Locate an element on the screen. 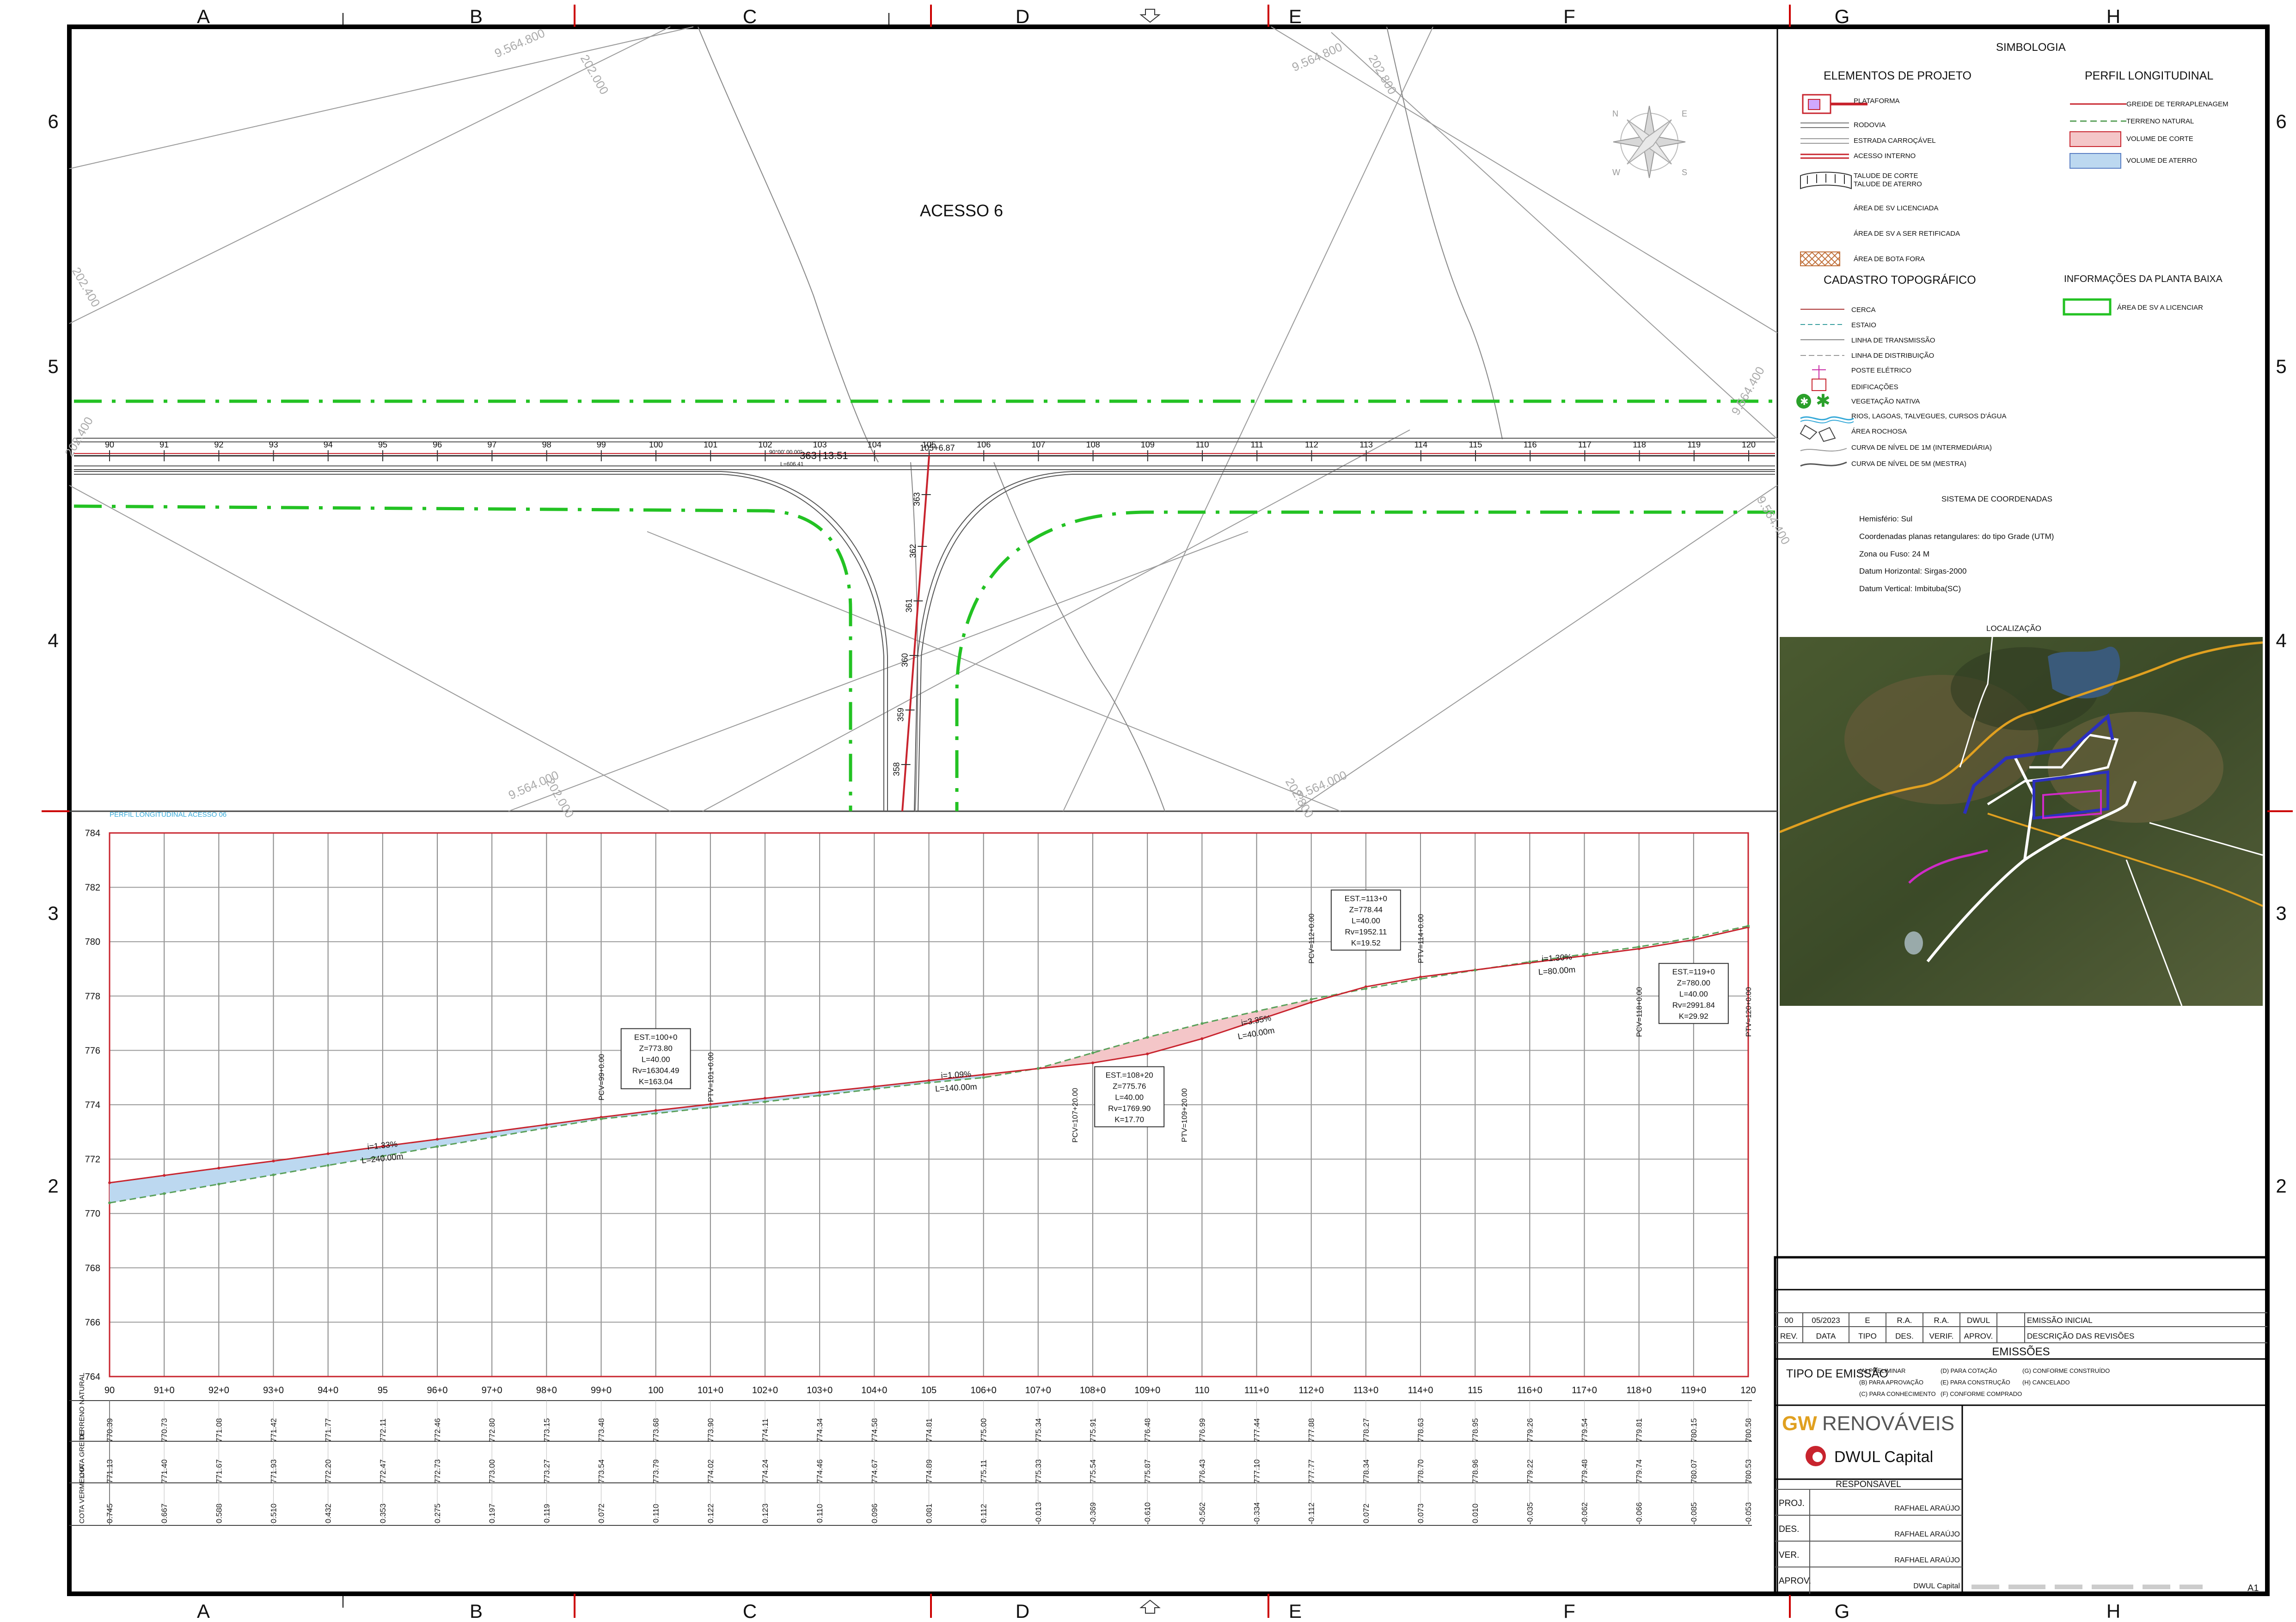  y-tick-label: 778 is located at coordinates (92, 997).